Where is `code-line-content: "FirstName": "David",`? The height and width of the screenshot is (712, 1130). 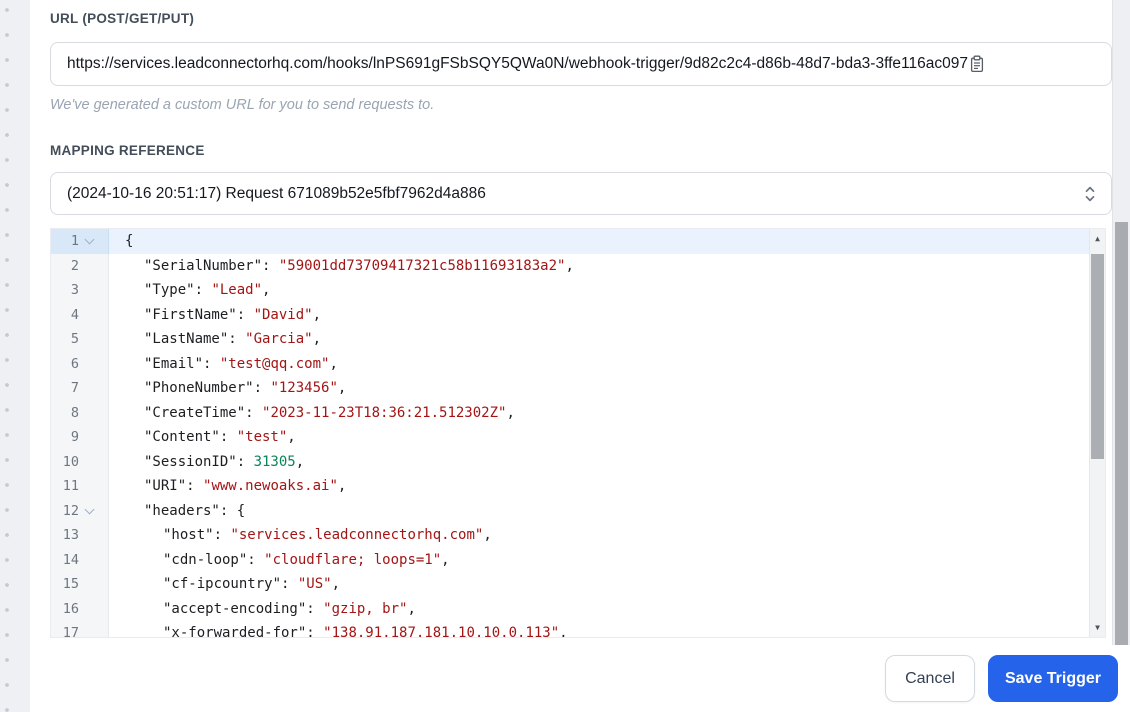 code-line-content: "FirstName": "David", is located at coordinates (215, 315).